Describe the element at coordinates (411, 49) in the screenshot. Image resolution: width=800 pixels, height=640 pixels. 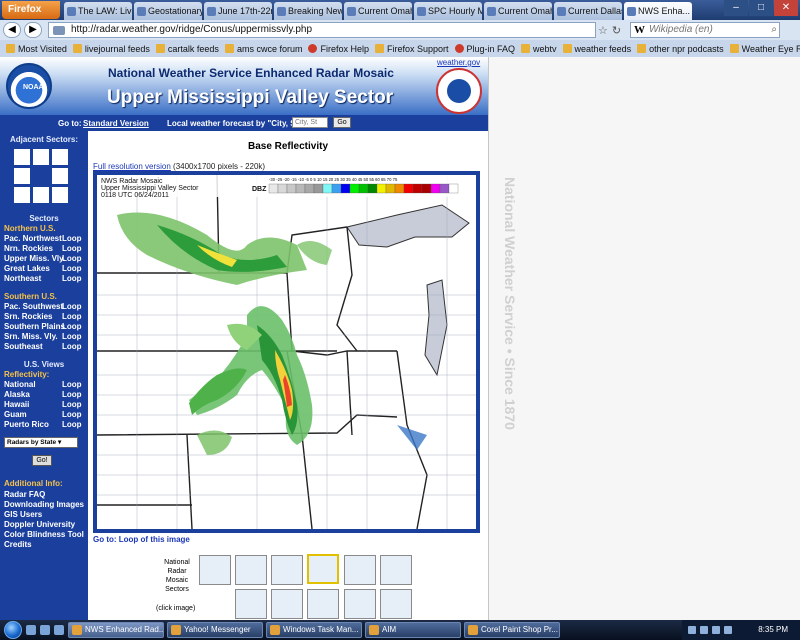
I see `bookmark-item: Firefox Support` at that location.